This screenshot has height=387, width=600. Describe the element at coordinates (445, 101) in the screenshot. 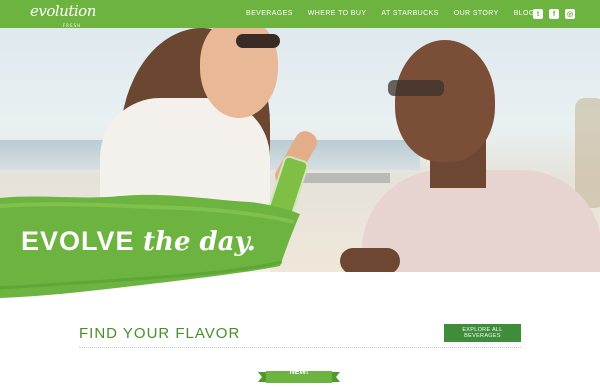

I see `man-head` at that location.